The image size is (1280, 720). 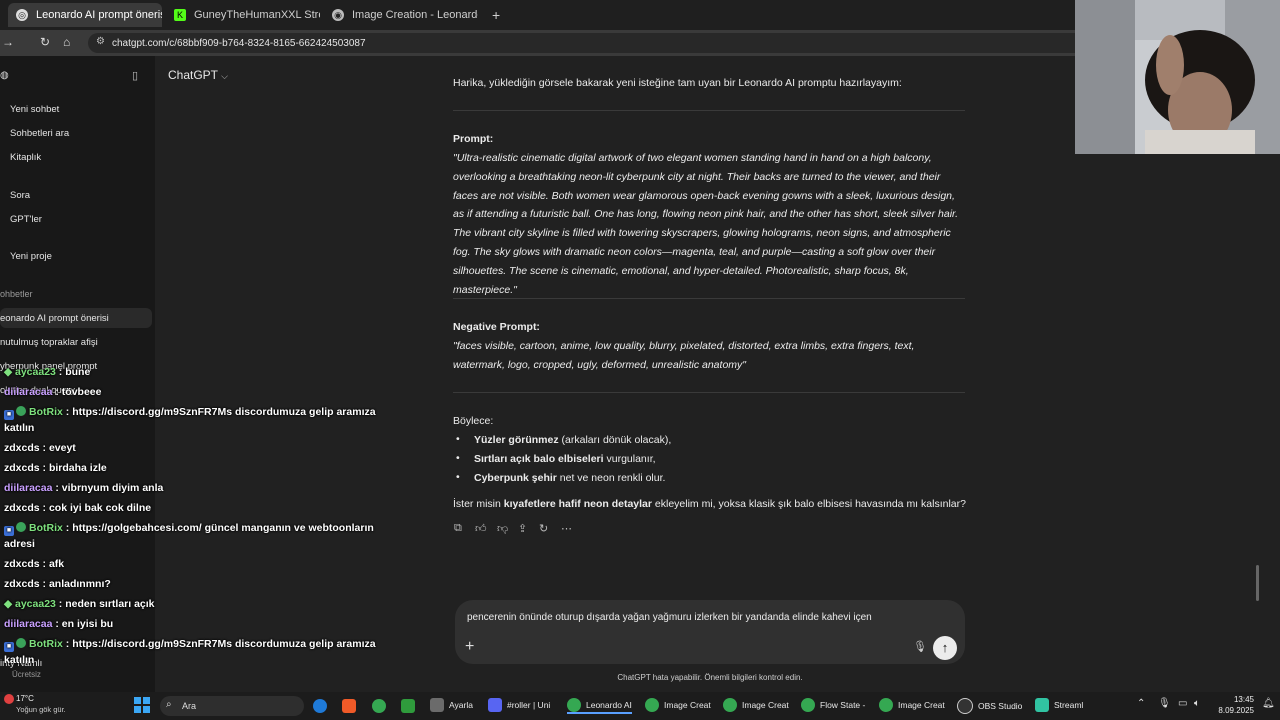 What do you see at coordinates (257, 15) in the screenshot?
I see `tab-title: GuneyTheHumanXXL Stream -` at bounding box center [257, 15].